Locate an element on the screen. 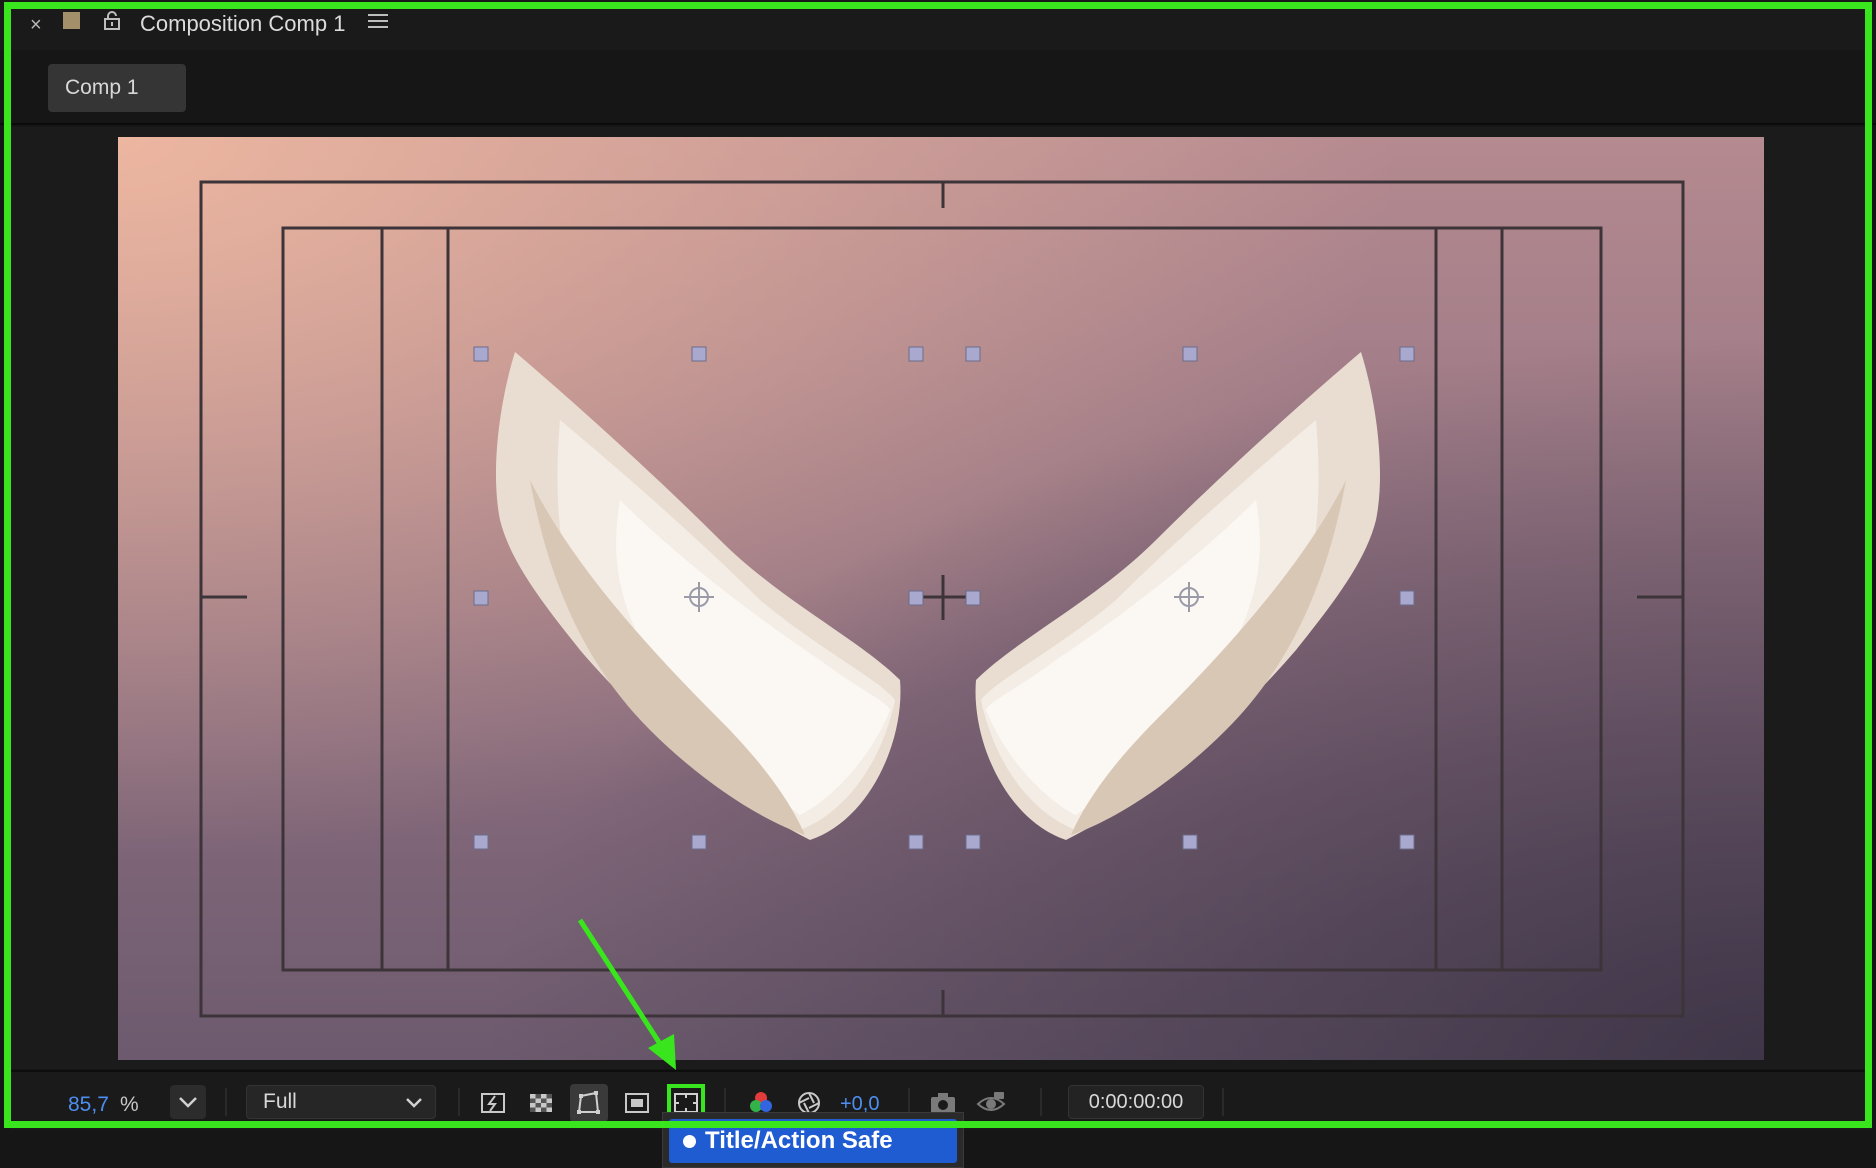  tab-comp-1: Comp 1 is located at coordinates (117, 88).